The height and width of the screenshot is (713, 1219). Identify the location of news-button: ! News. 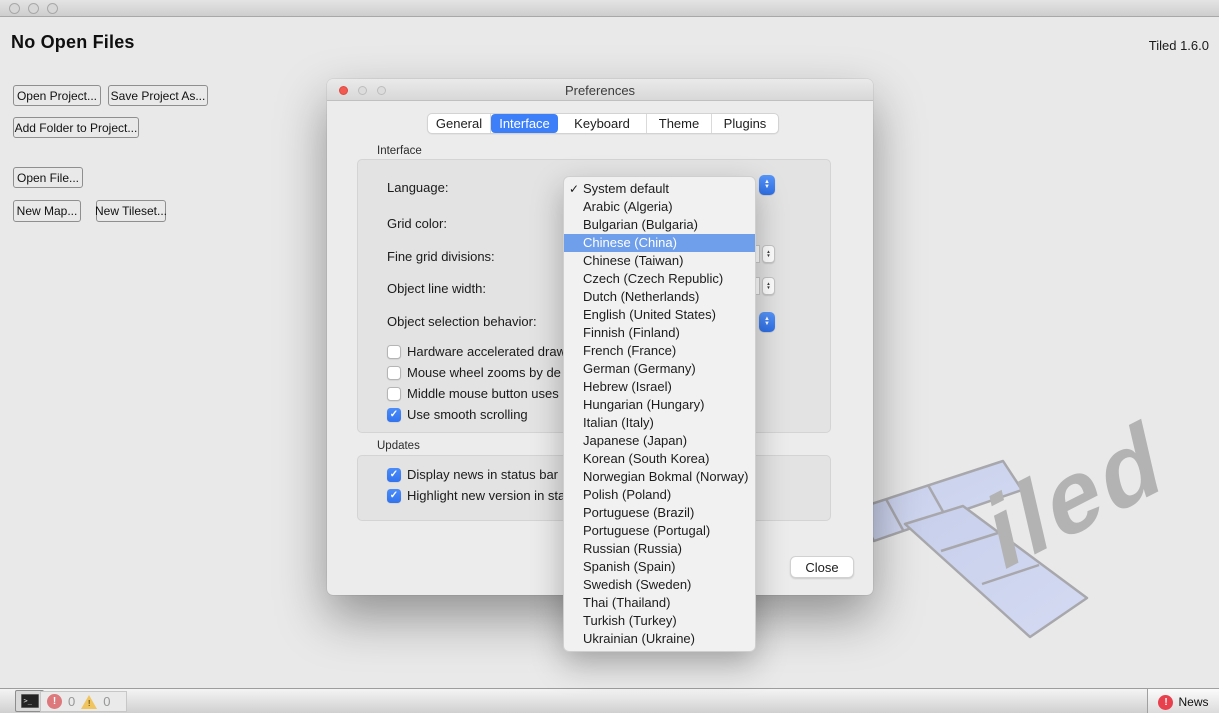
(1183, 700).